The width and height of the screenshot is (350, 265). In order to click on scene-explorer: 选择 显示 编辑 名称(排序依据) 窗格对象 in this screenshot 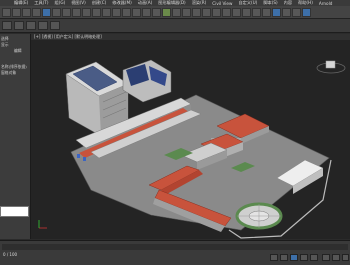, I will do `click(15, 136)`.